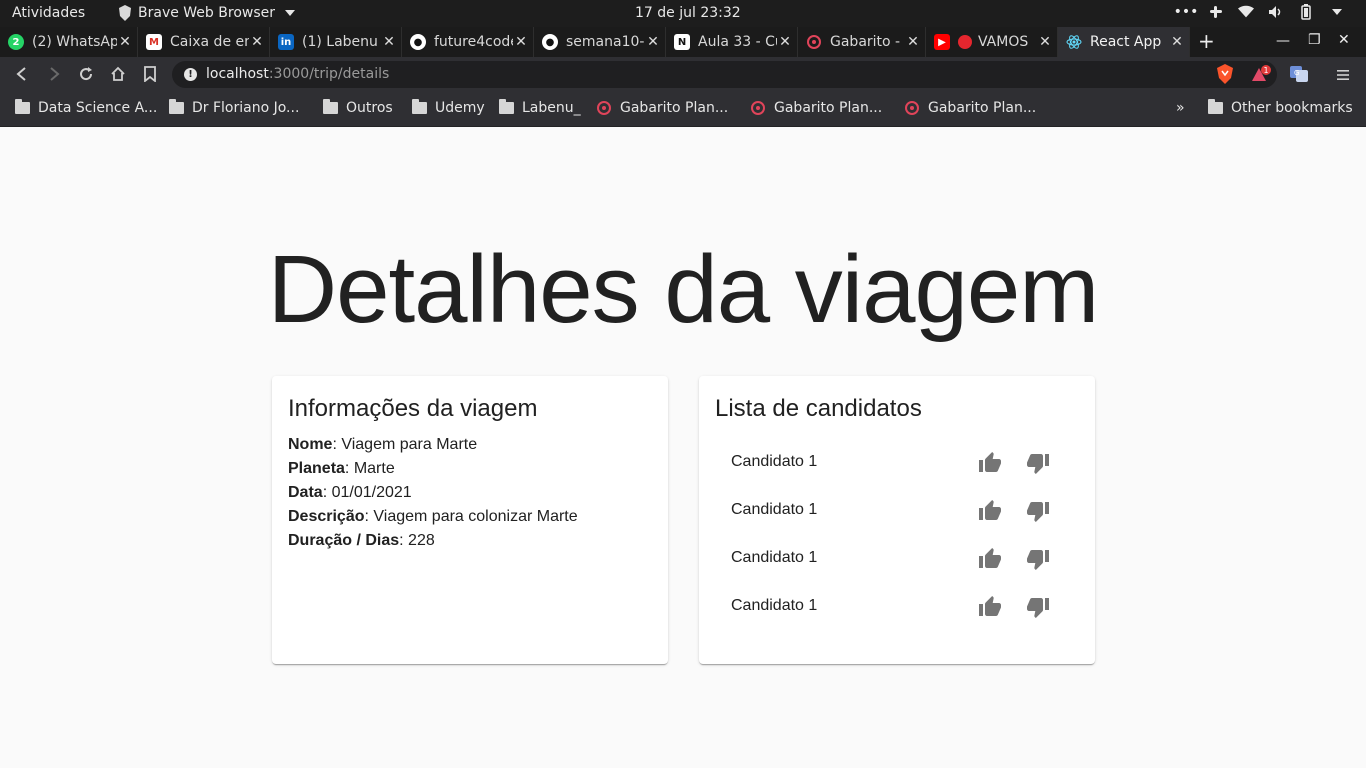 This screenshot has width=1366, height=768. Describe the element at coordinates (329, 74) in the screenshot. I see `url-path: :3000/trip/details` at that location.